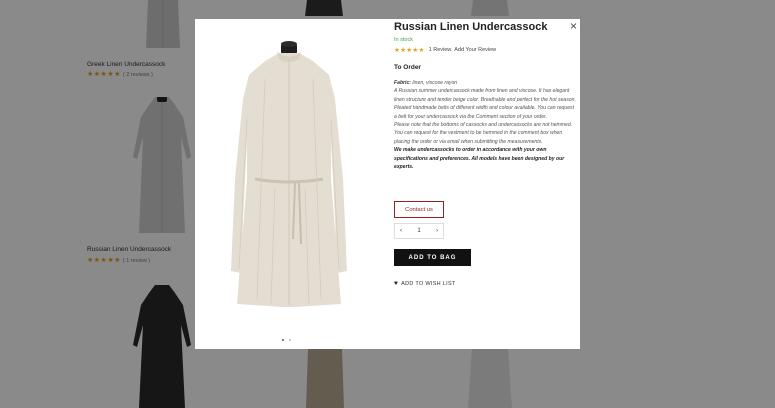  I want to click on quantity-stepper: ‹ 1 ›, so click(419, 231).